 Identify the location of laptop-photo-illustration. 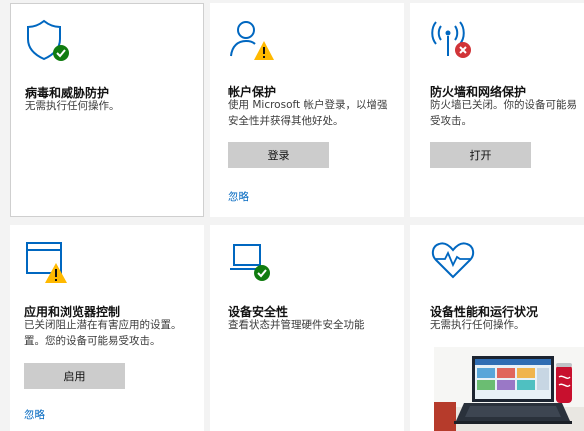
(509, 389).